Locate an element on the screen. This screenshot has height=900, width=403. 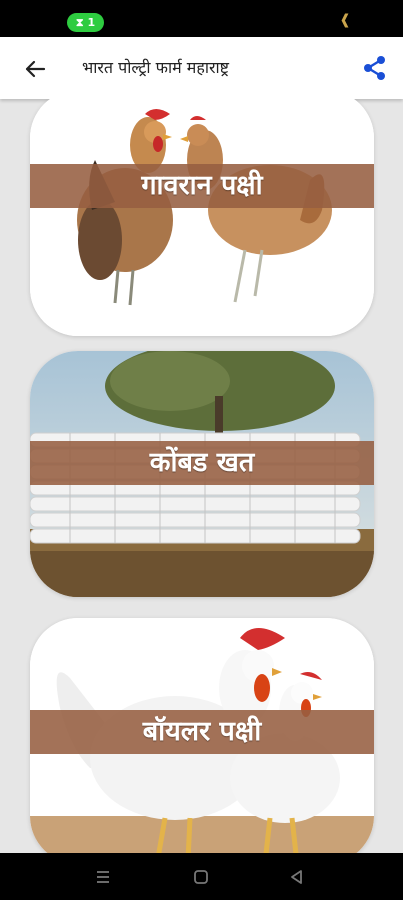
status-moon-icon: ❰ is located at coordinates (345, 20).